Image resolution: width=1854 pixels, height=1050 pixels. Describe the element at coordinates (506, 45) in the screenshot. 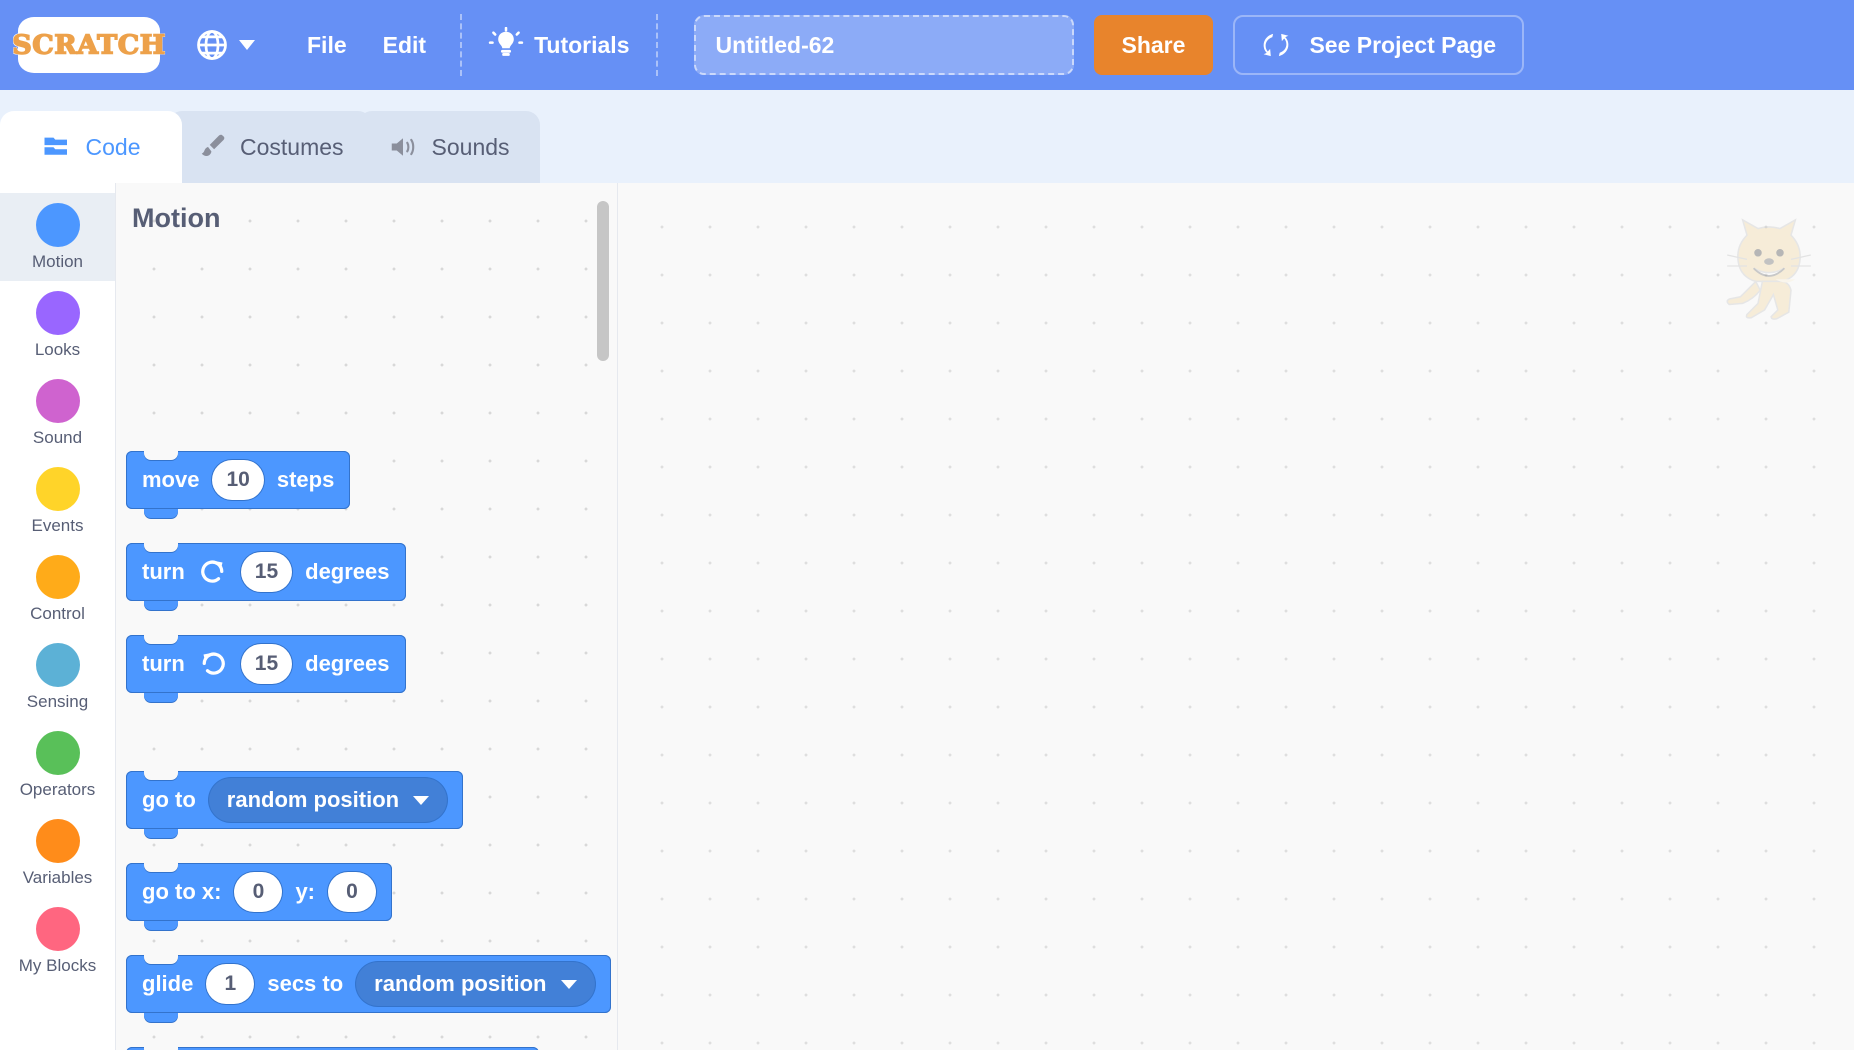

I see `lightbulb-icon` at that location.